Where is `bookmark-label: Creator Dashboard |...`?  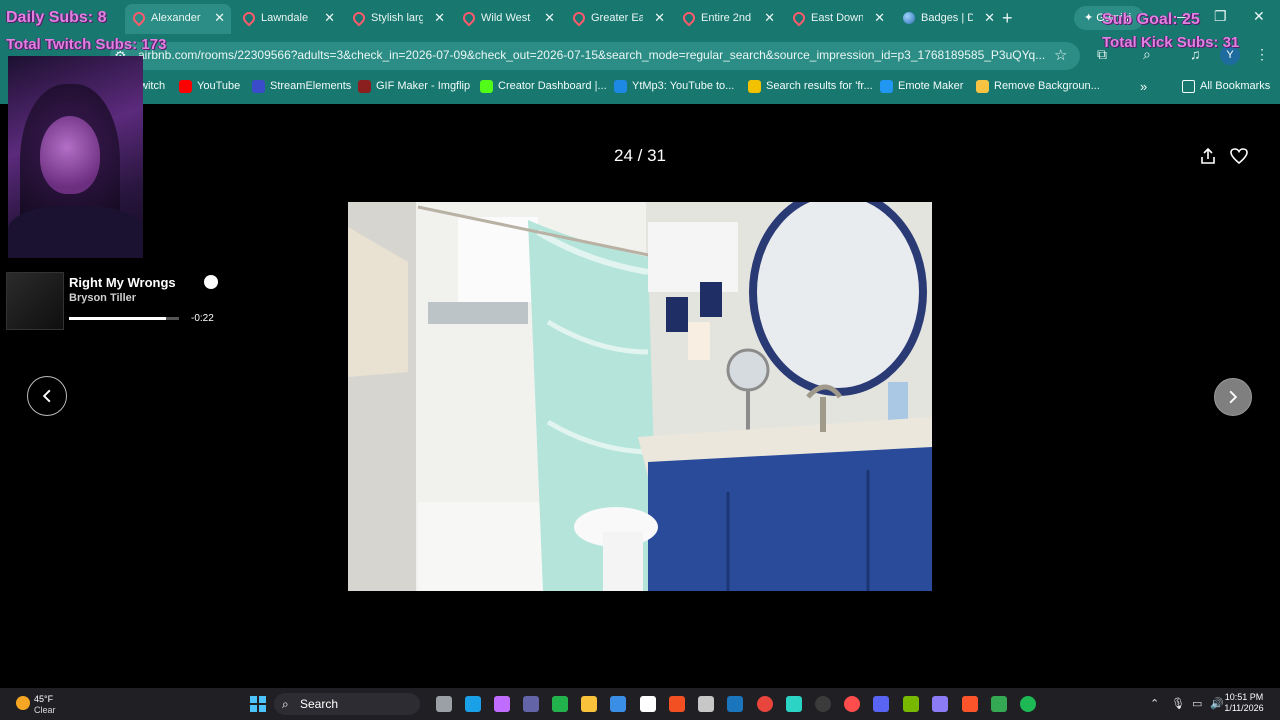 bookmark-label: Creator Dashboard |... is located at coordinates (552, 86).